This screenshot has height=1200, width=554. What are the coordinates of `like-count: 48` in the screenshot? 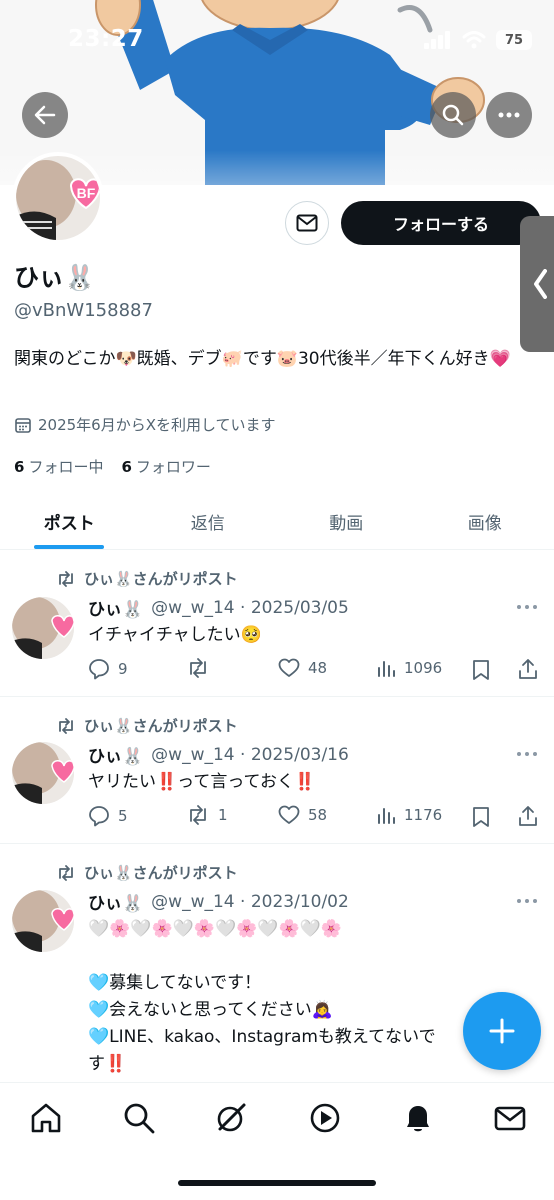 It's located at (318, 668).